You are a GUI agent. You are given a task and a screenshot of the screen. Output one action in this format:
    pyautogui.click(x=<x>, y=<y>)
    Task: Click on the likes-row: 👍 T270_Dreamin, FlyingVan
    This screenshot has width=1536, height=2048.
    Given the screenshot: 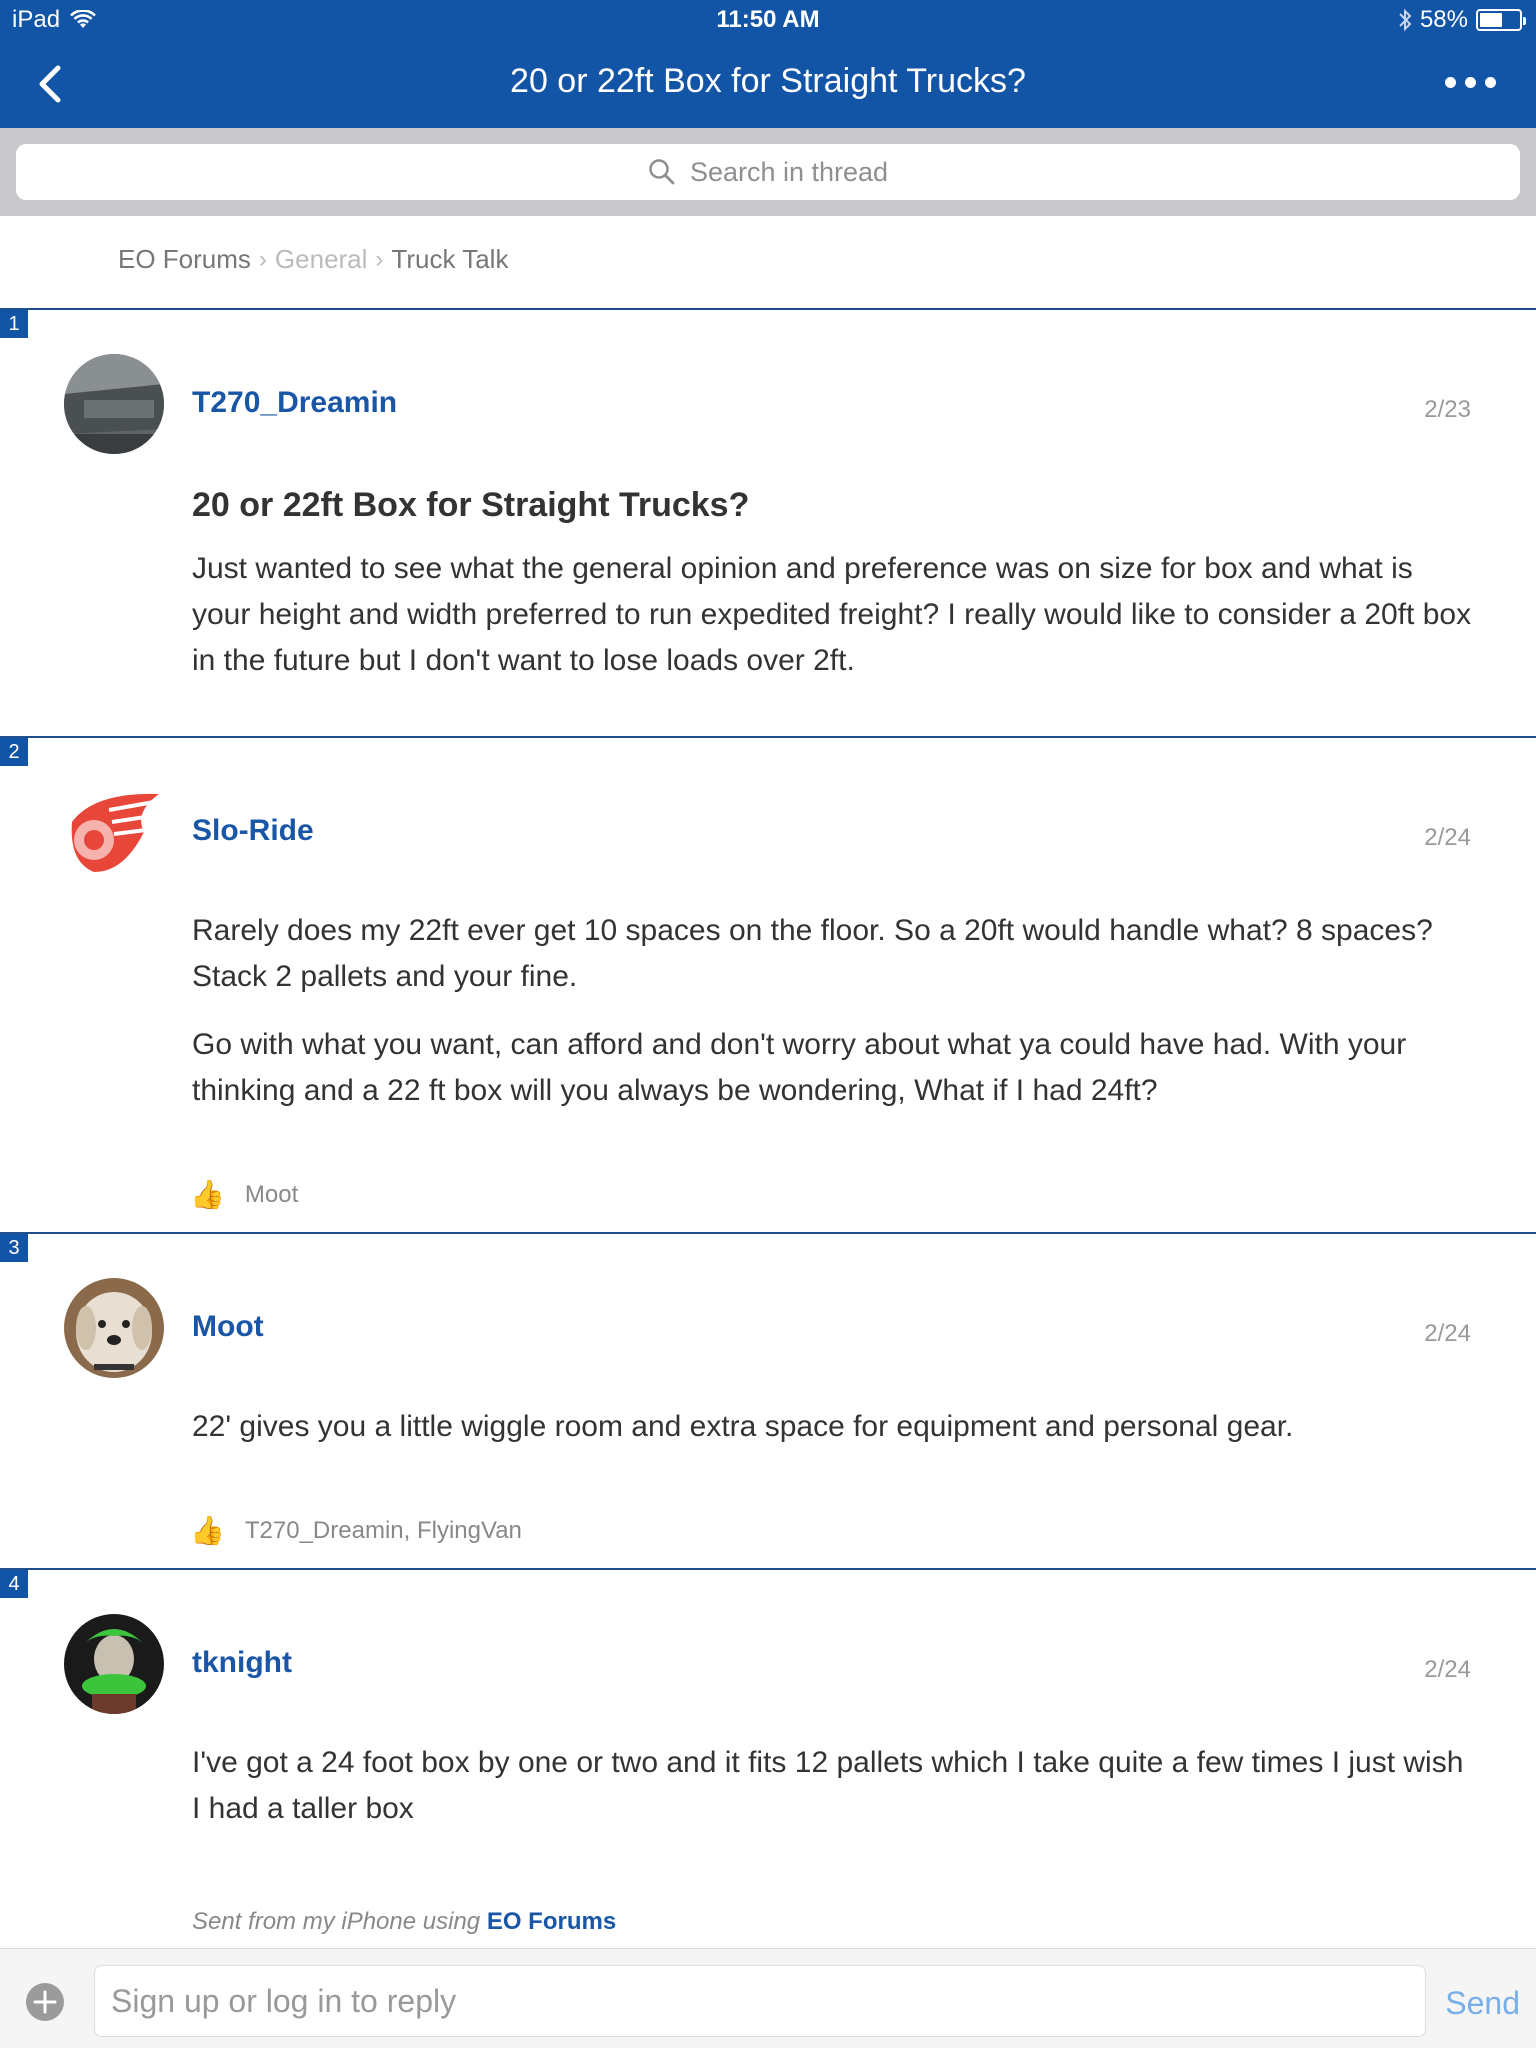 What is the action you would take?
    pyautogui.click(x=356, y=1530)
    